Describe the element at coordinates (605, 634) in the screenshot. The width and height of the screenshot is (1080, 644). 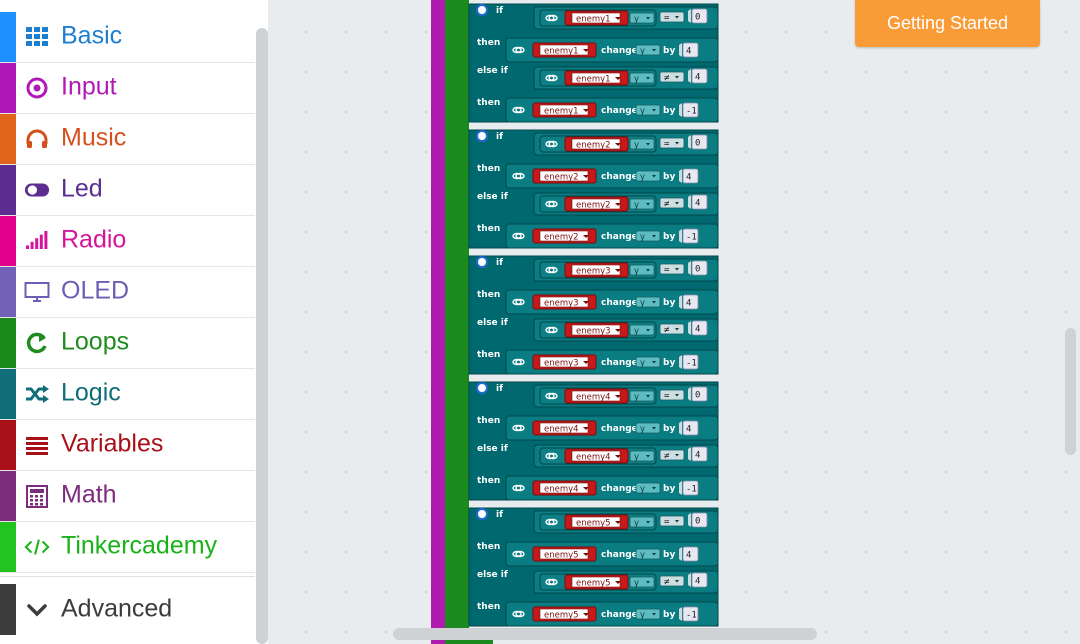
I see `workspace-horizontal-scrollbar` at that location.